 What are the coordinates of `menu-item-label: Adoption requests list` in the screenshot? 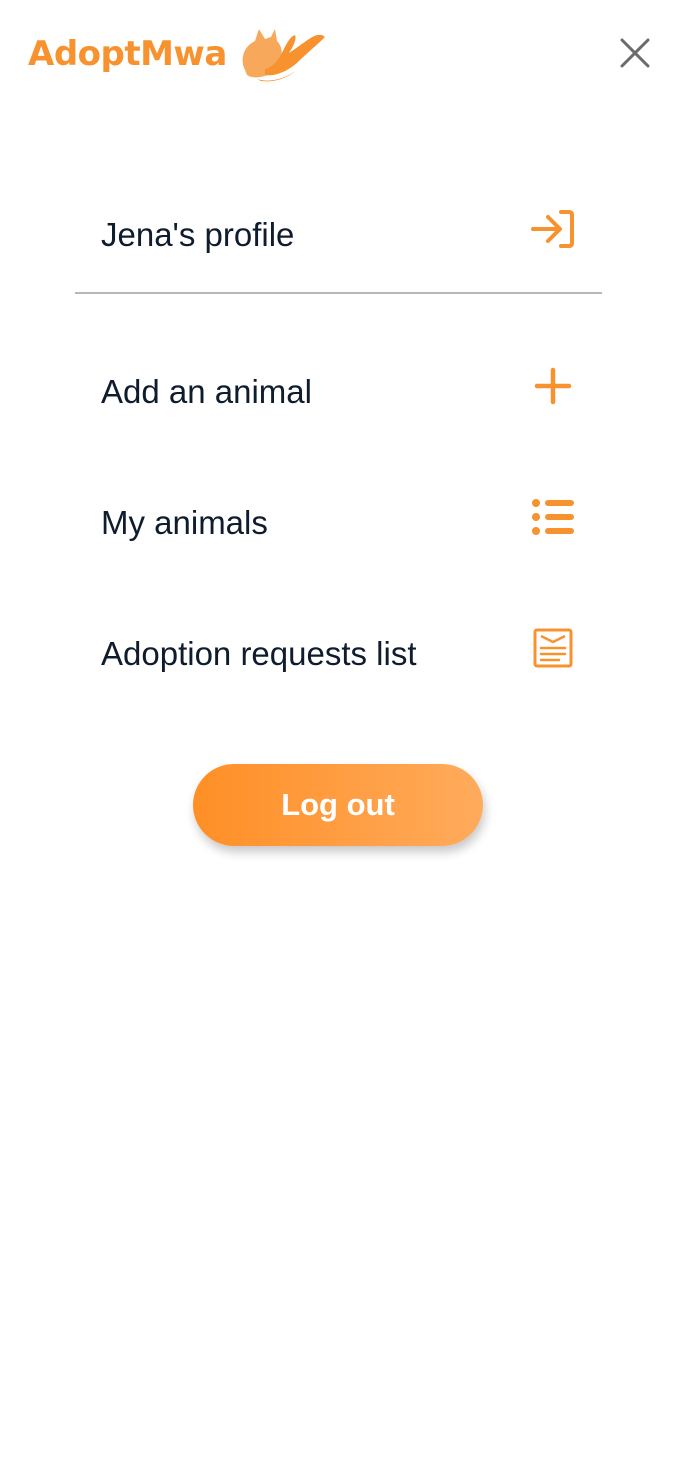 It's located at (259, 653).